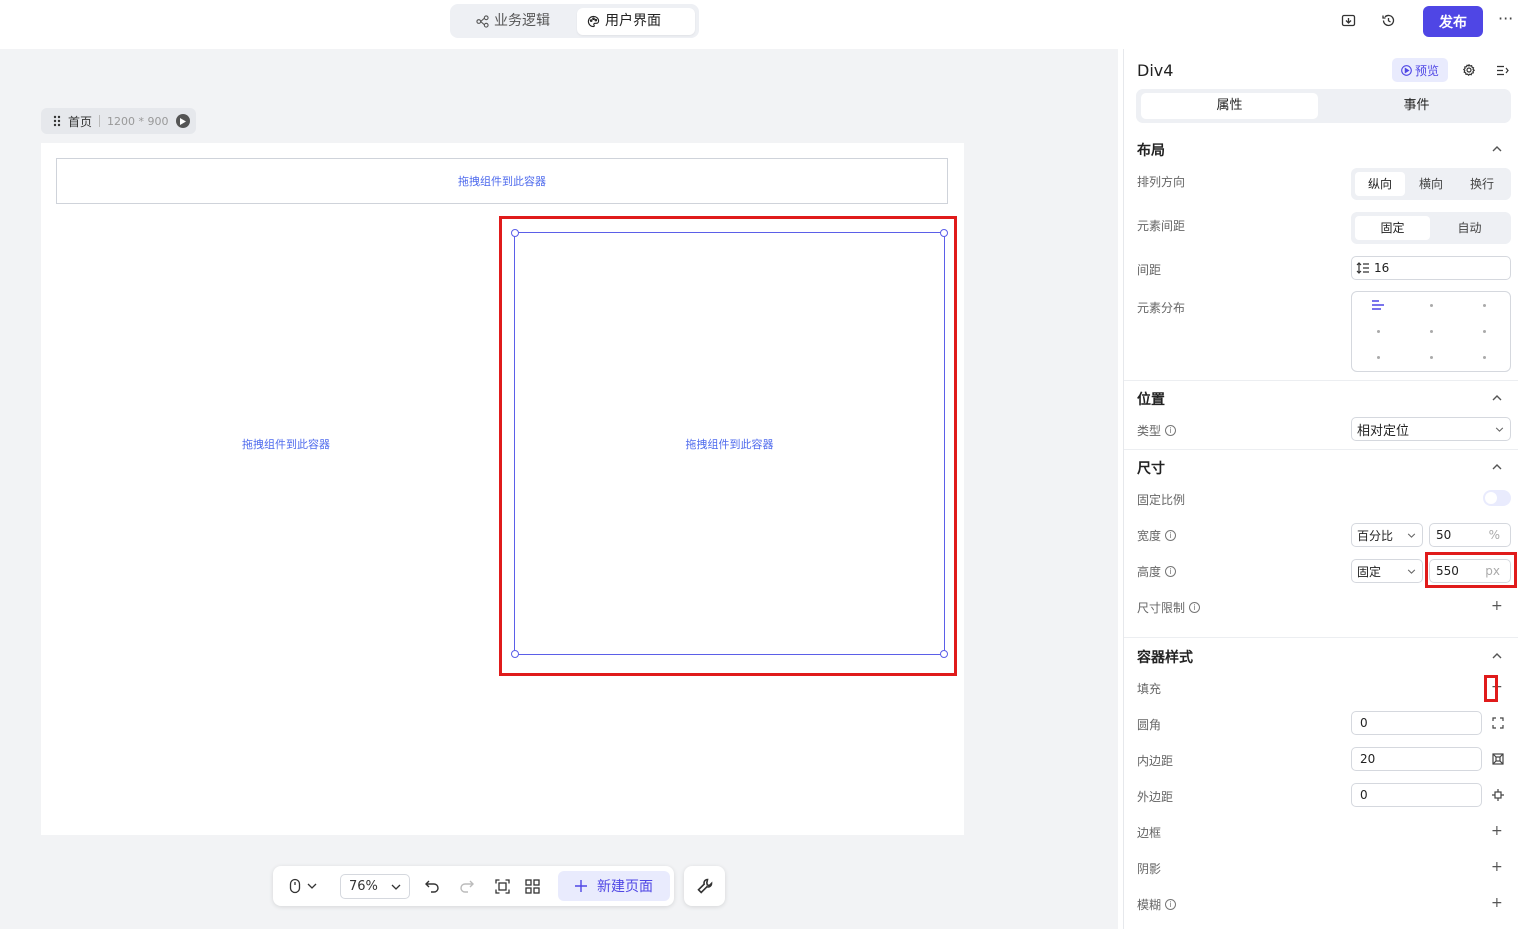 The height and width of the screenshot is (929, 1518). I want to click on spacing-auto: 自动, so click(1469, 228).